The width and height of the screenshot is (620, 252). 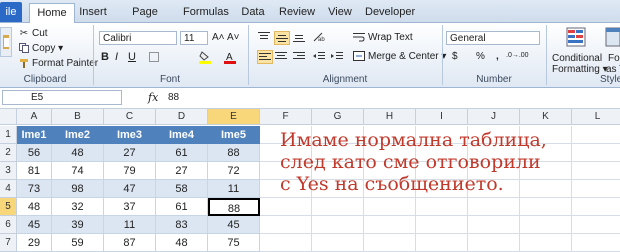 What do you see at coordinates (78, 135) in the screenshot?
I see `table-header-cell: Ime2` at bounding box center [78, 135].